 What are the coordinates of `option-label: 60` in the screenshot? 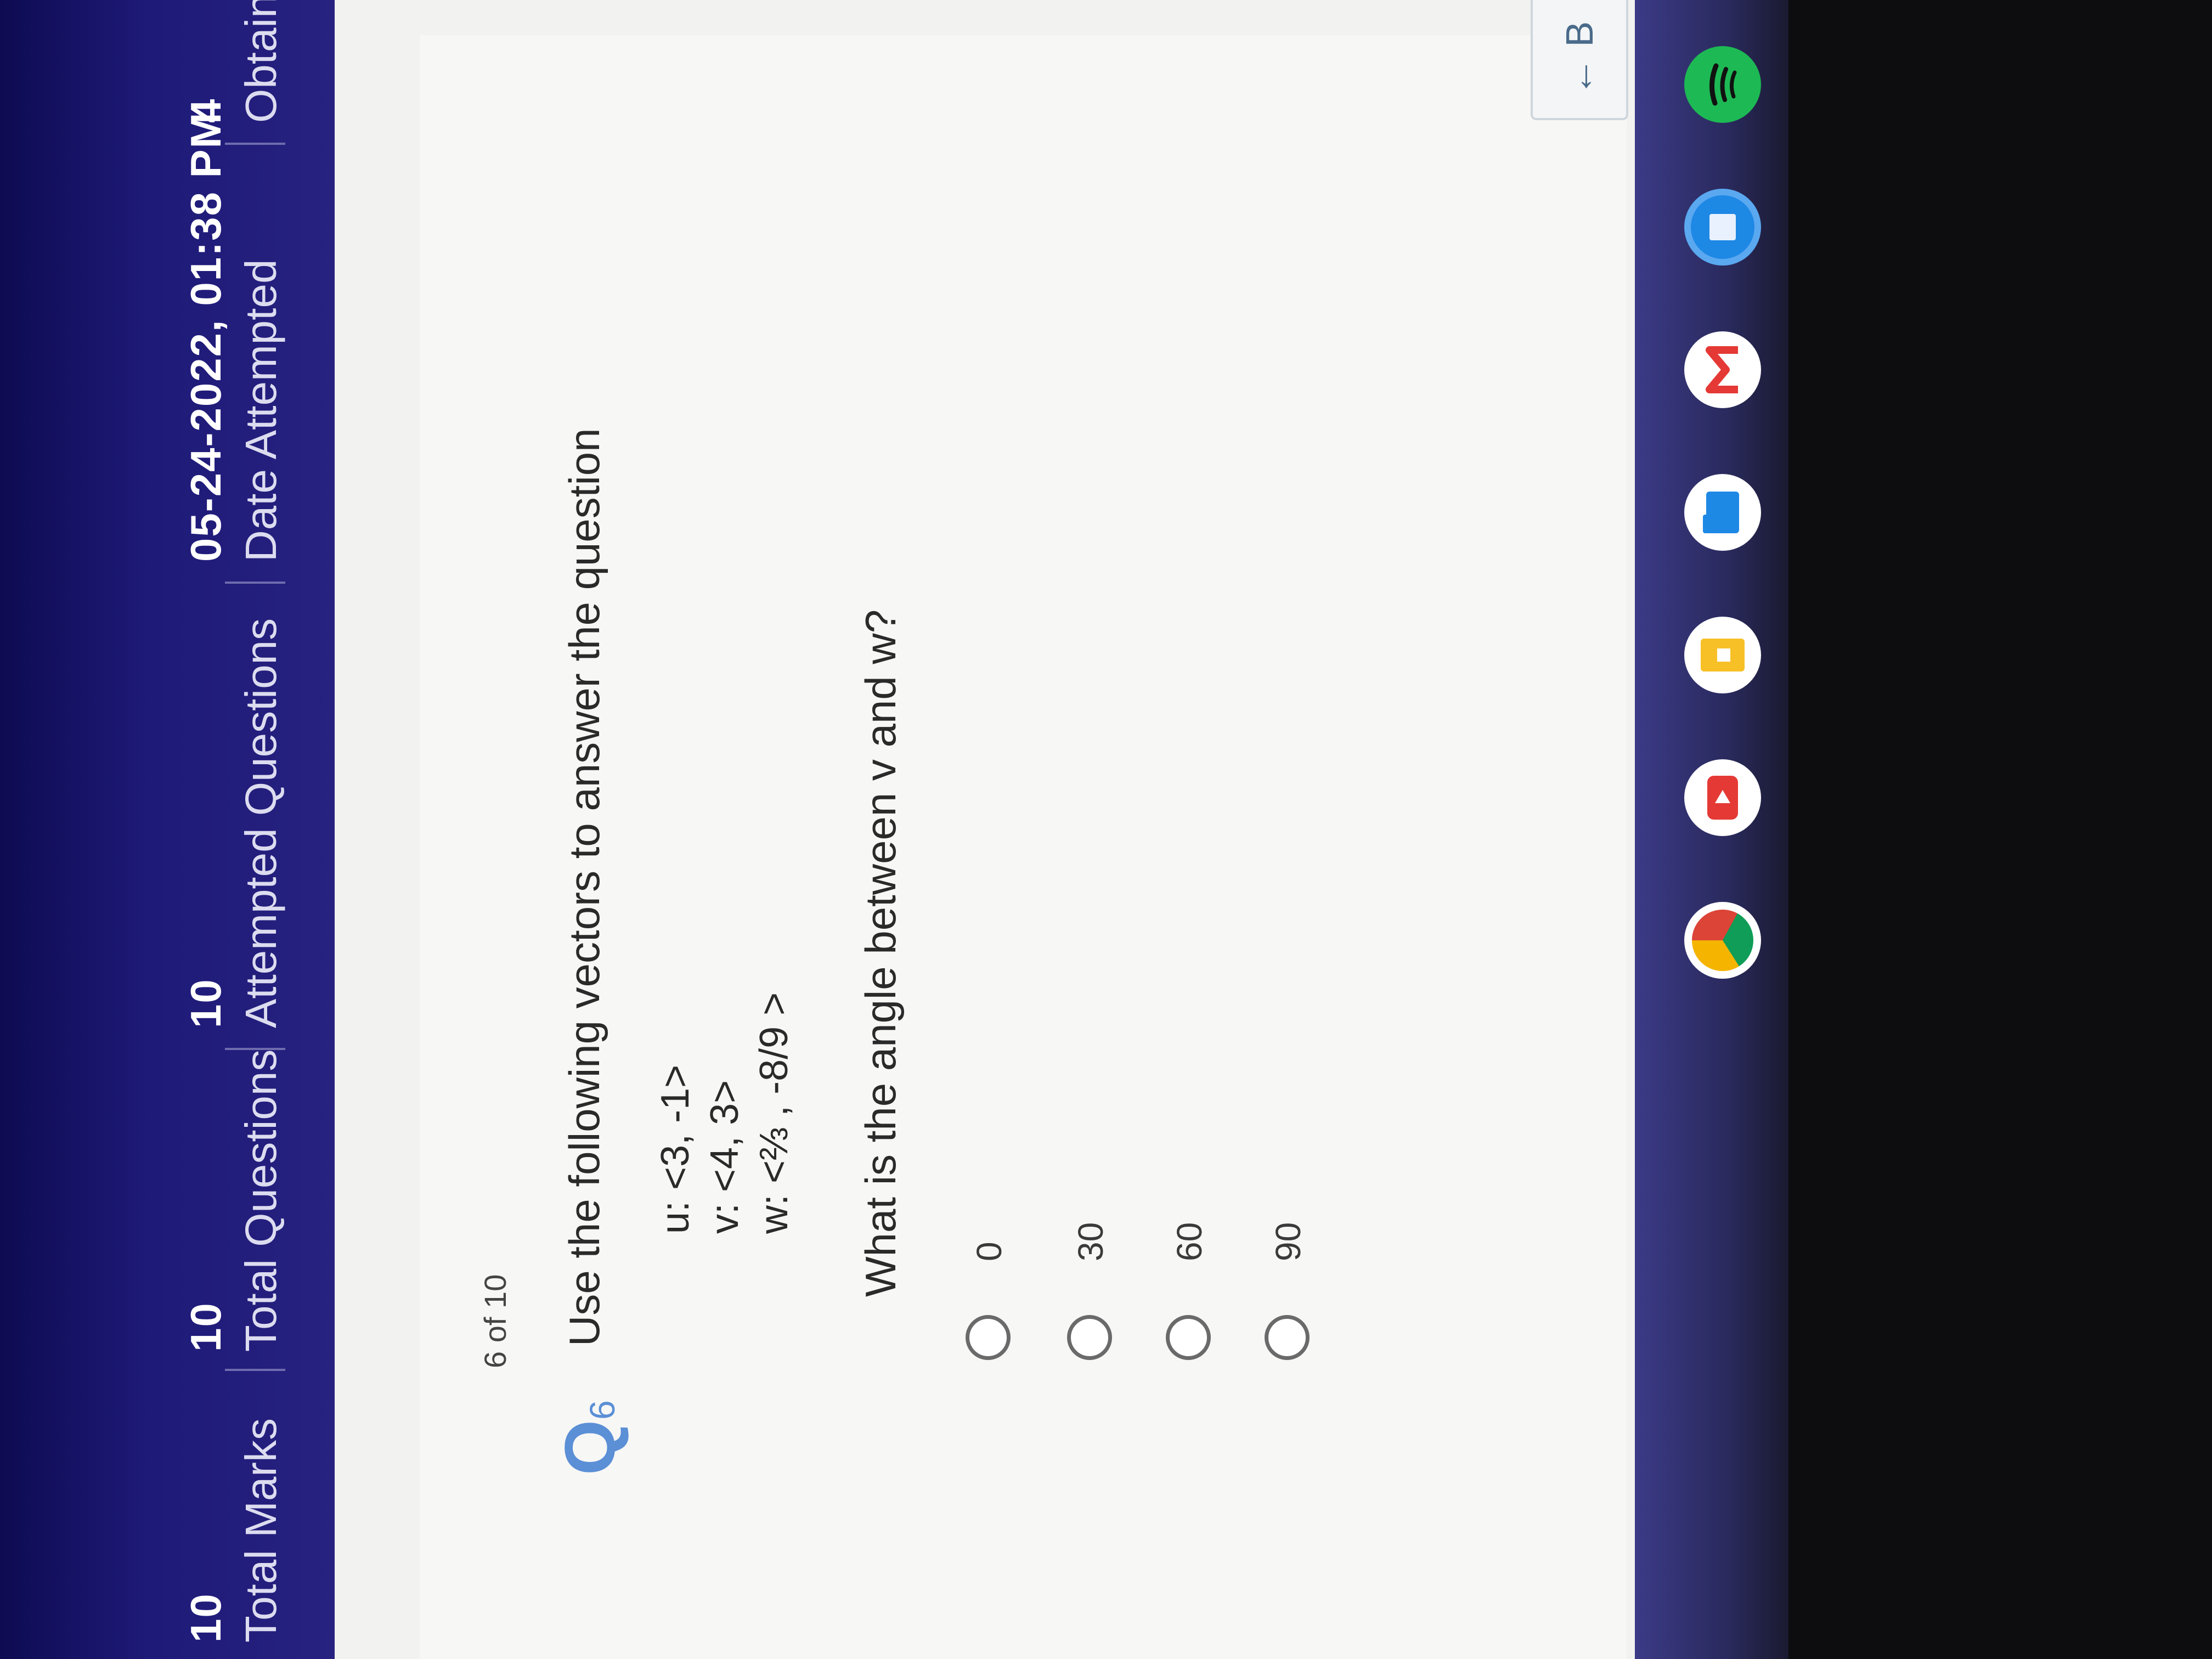 It's located at (1190, 1242).